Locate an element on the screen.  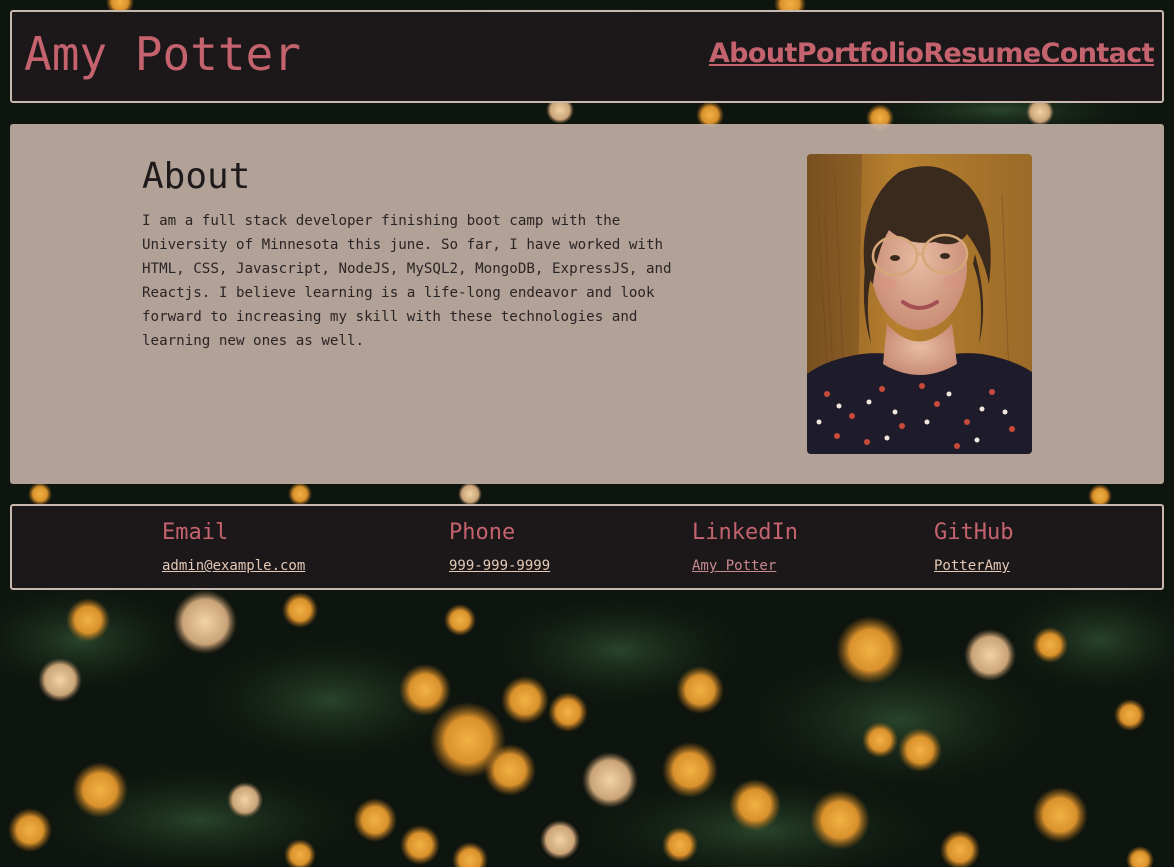
contact-github: GitHub PotterAmy is located at coordinates (973, 547).